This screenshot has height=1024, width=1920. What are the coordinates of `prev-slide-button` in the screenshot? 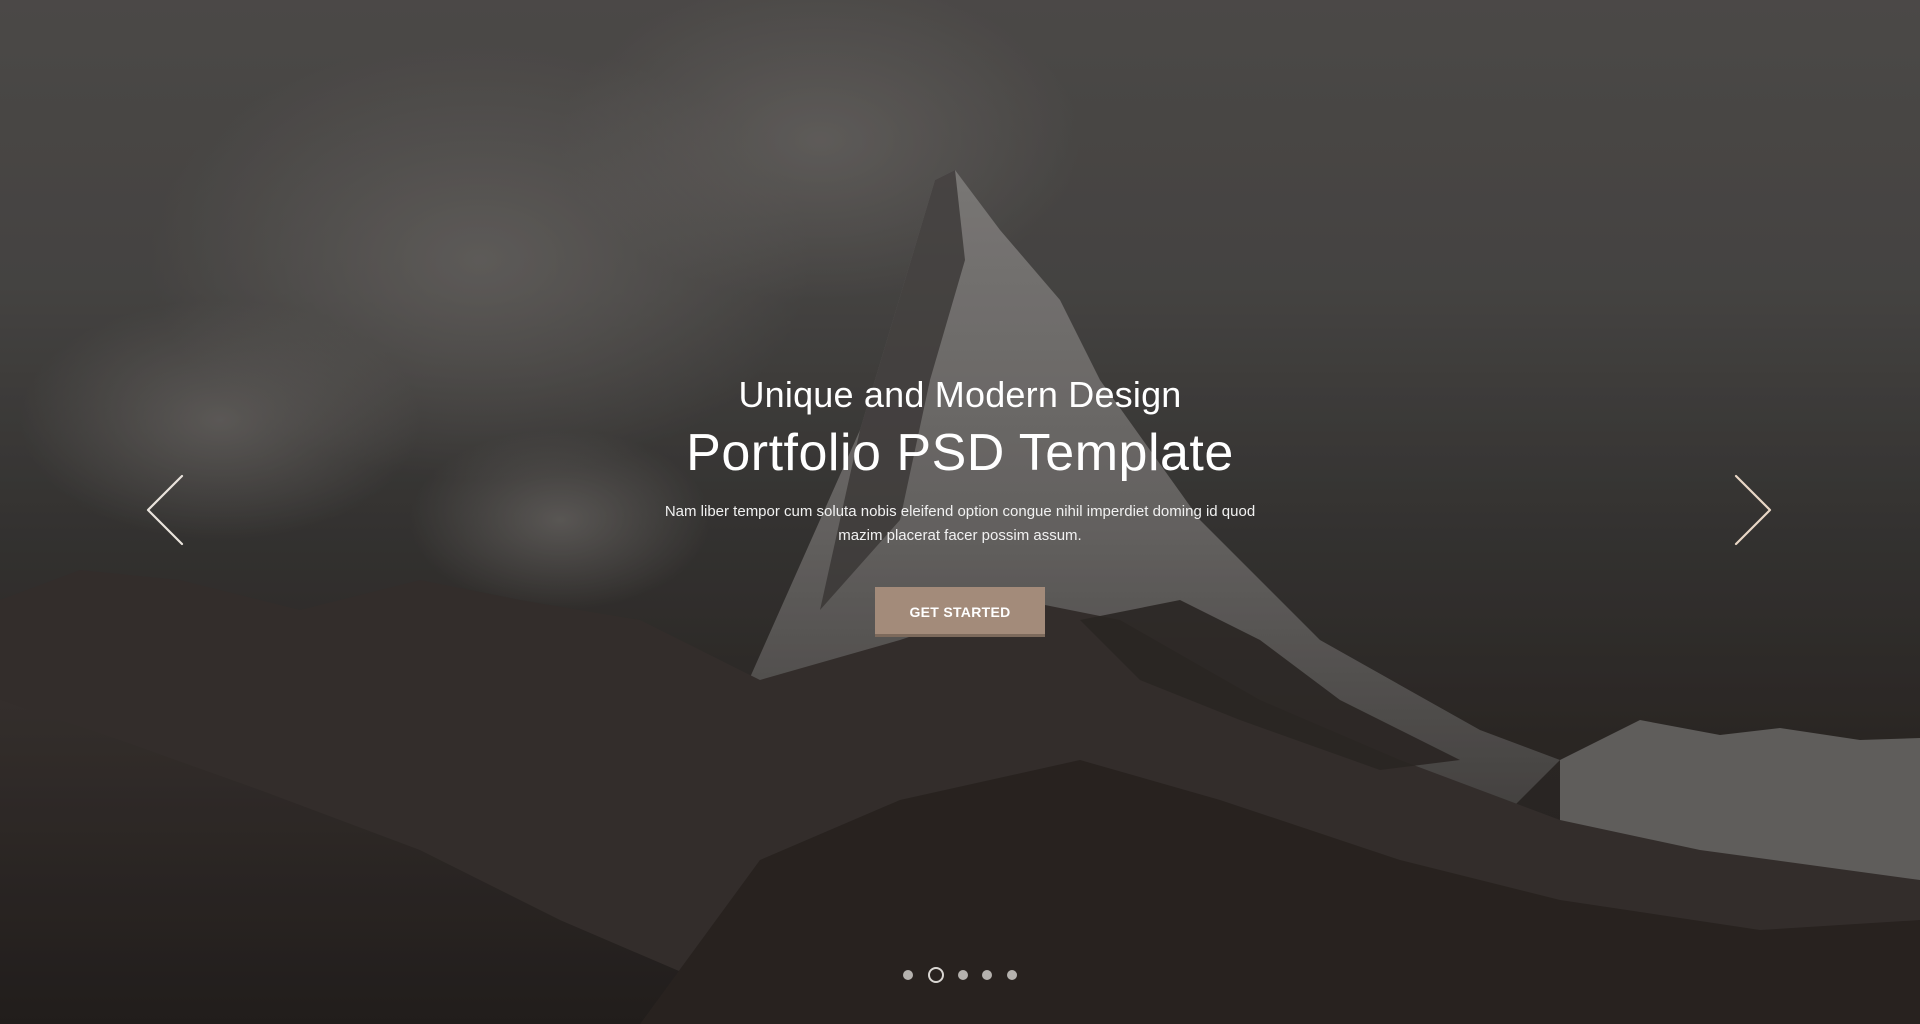 It's located at (169, 510).